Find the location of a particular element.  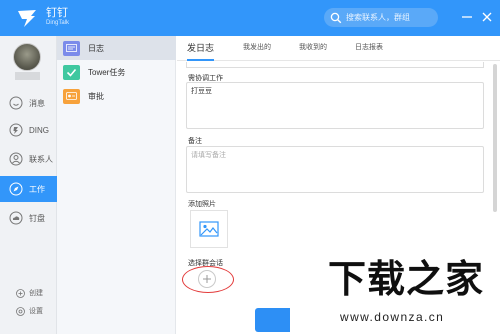

app-name: 钉钉 is located at coordinates (57, 13).